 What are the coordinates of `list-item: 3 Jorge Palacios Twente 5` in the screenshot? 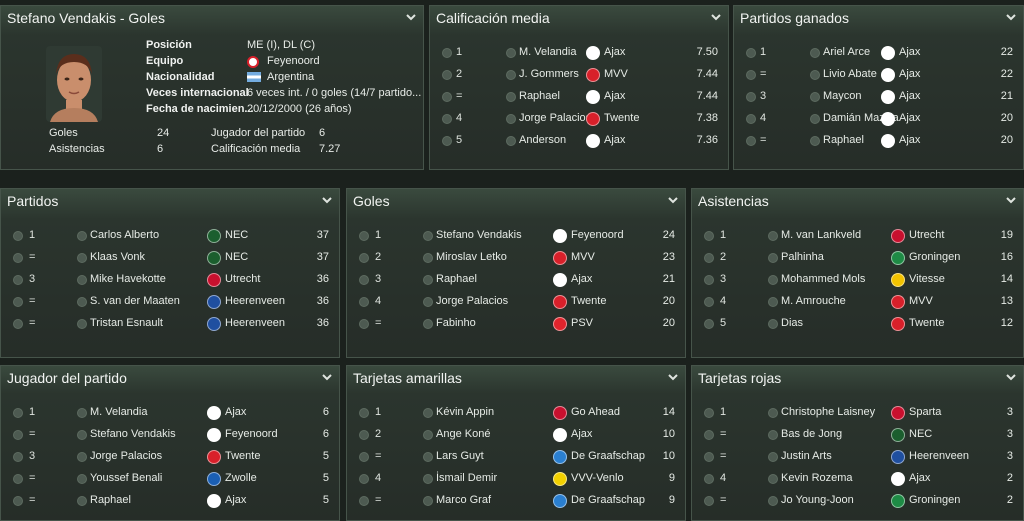 It's located at (170, 457).